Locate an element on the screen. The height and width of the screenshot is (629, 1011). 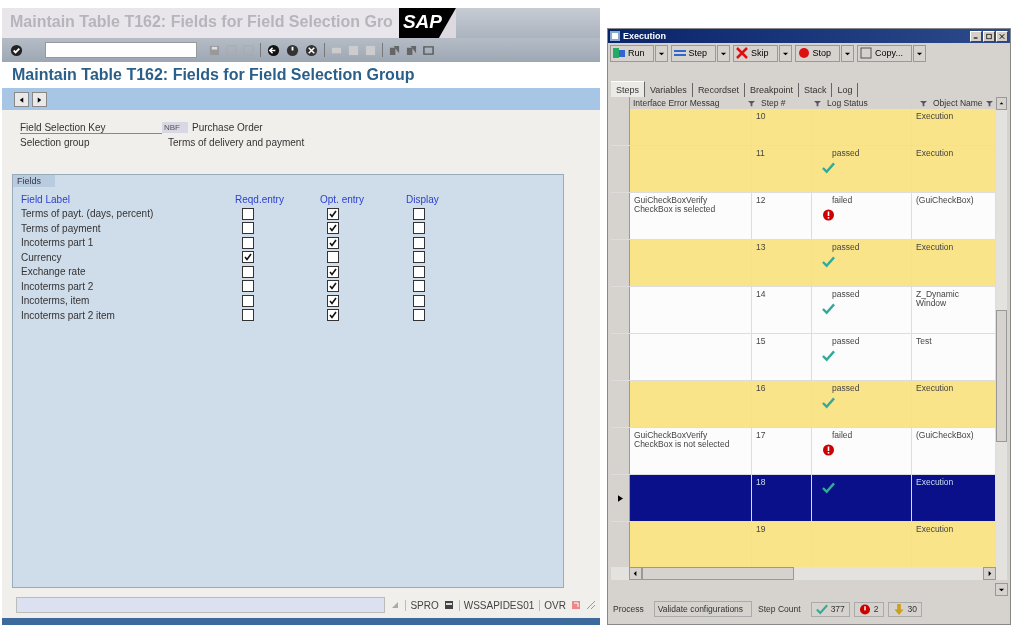
insert-mode: OVR is located at coordinates (552, 605).